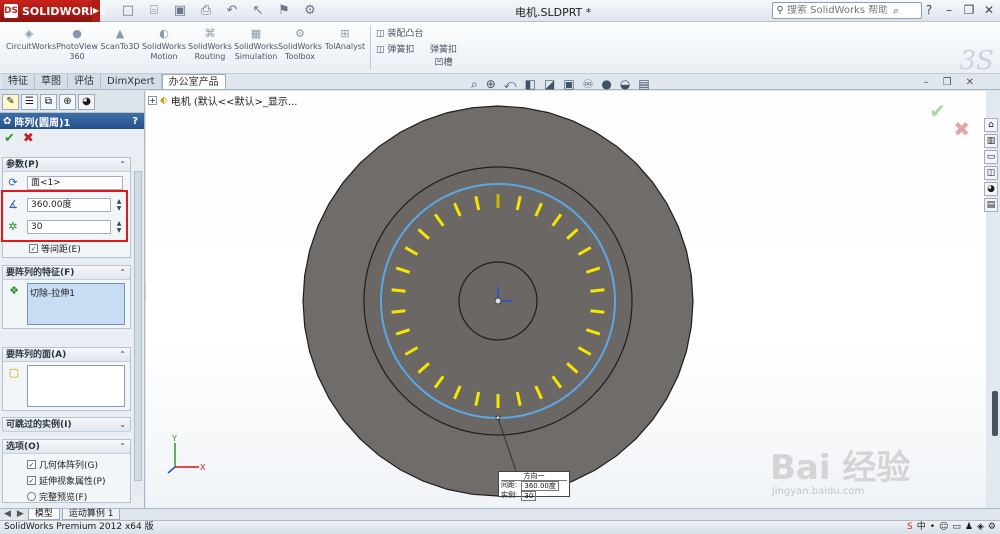 The width and height of the screenshot is (1000, 534). I want to click on emoji-icon: ☺, so click(943, 527).